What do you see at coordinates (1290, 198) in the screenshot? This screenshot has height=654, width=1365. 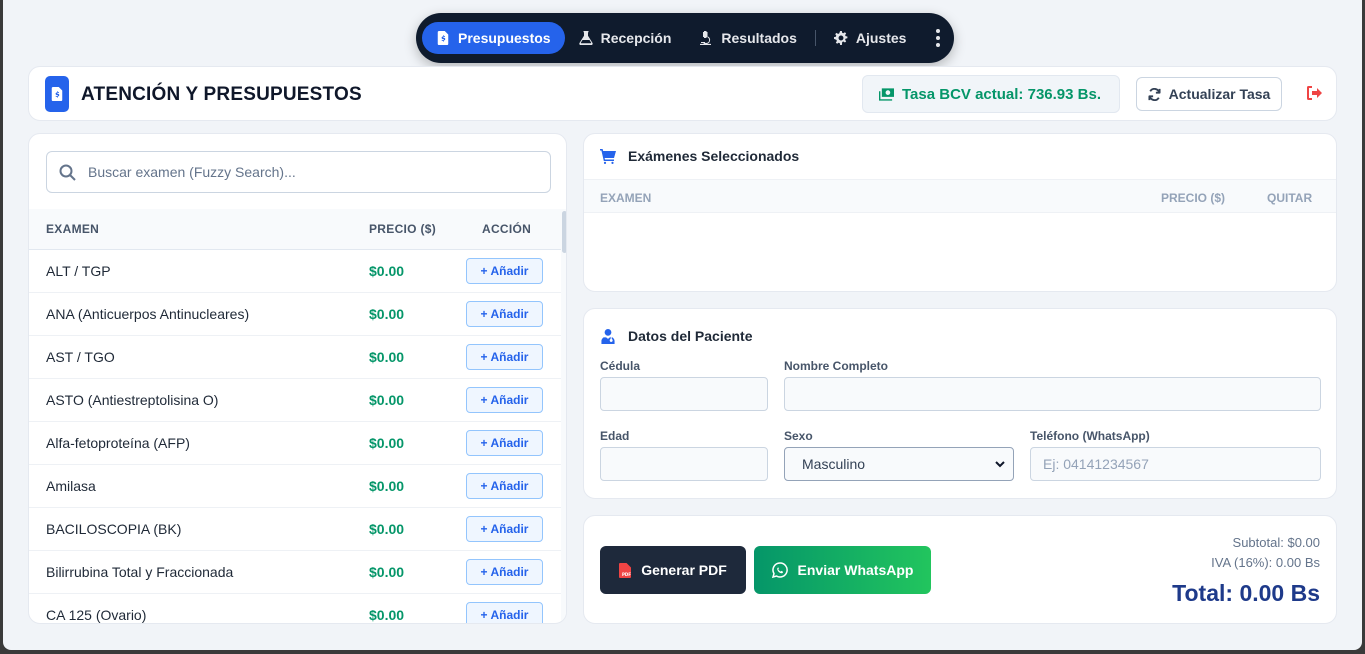 I see `column-header-remove: QUITAR` at bounding box center [1290, 198].